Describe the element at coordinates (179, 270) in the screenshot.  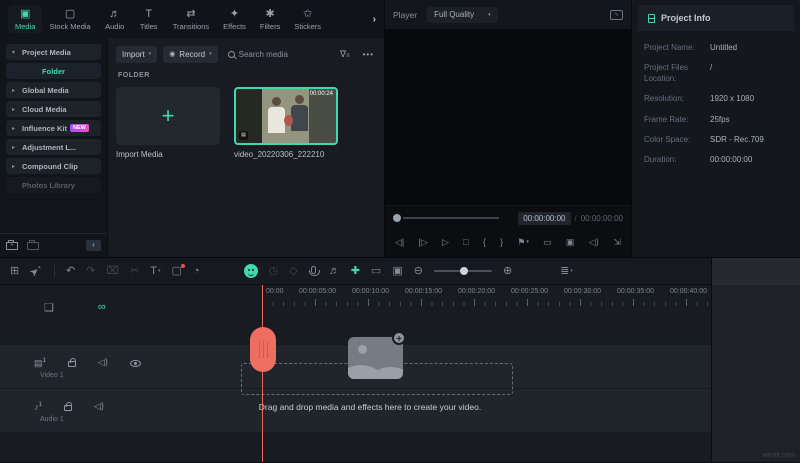
I see `crop-icon: ▢` at that location.